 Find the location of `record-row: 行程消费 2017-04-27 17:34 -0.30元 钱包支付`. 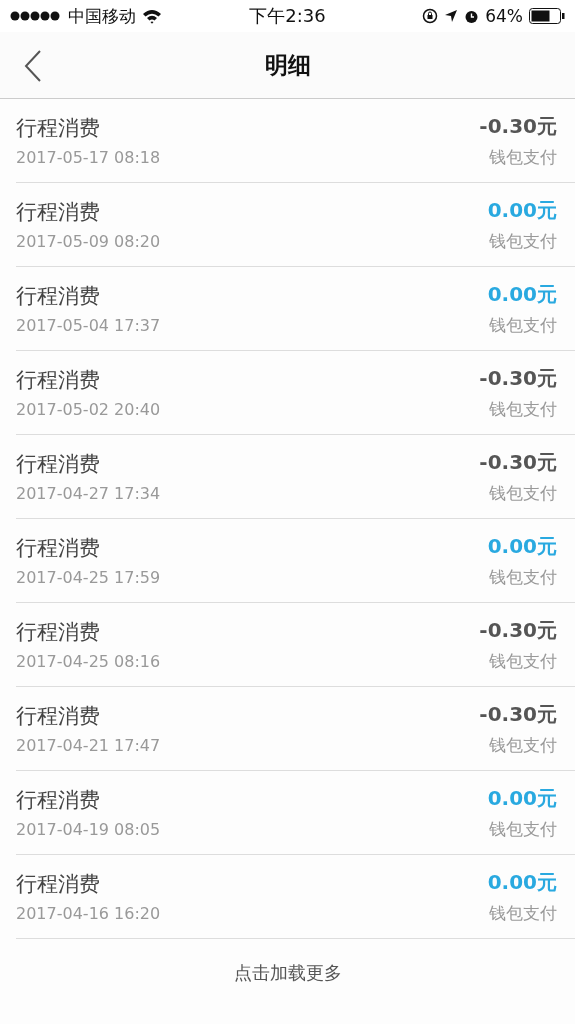

record-row: 行程消费 2017-04-27 17:34 -0.30元 钱包支付 is located at coordinates (295, 477).